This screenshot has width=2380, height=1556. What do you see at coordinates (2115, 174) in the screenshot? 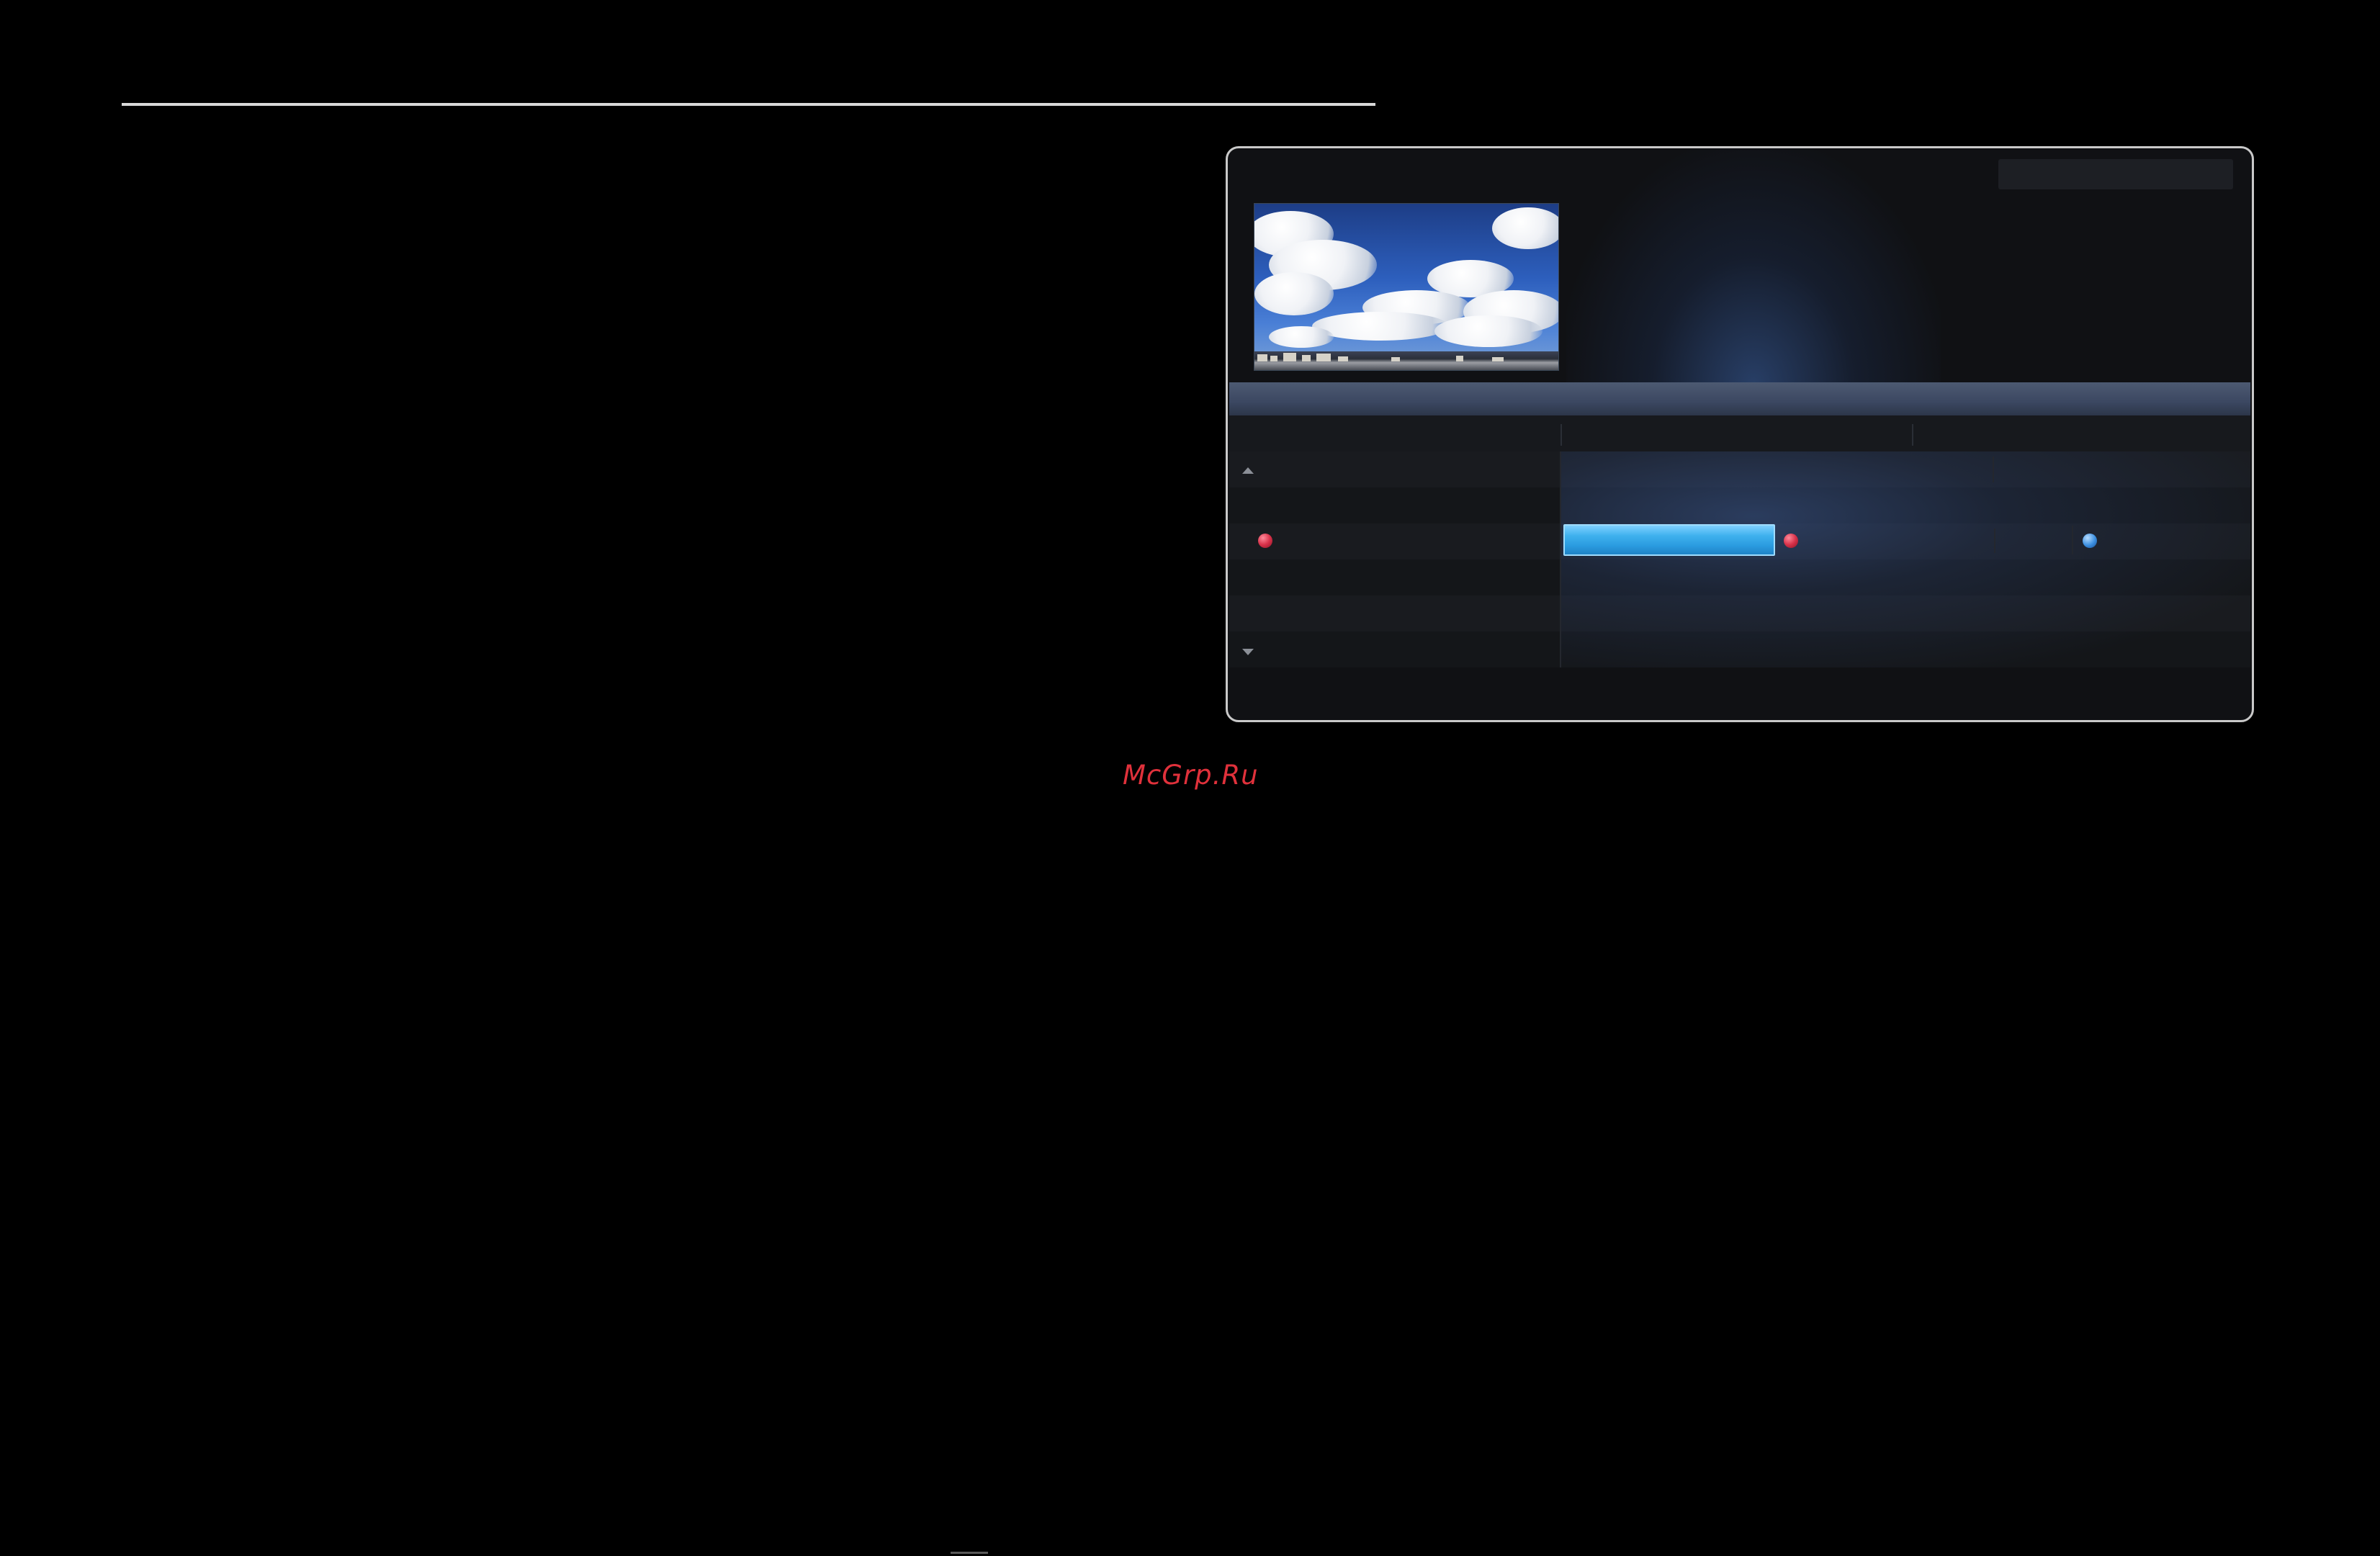
I see `info-box` at bounding box center [2115, 174].